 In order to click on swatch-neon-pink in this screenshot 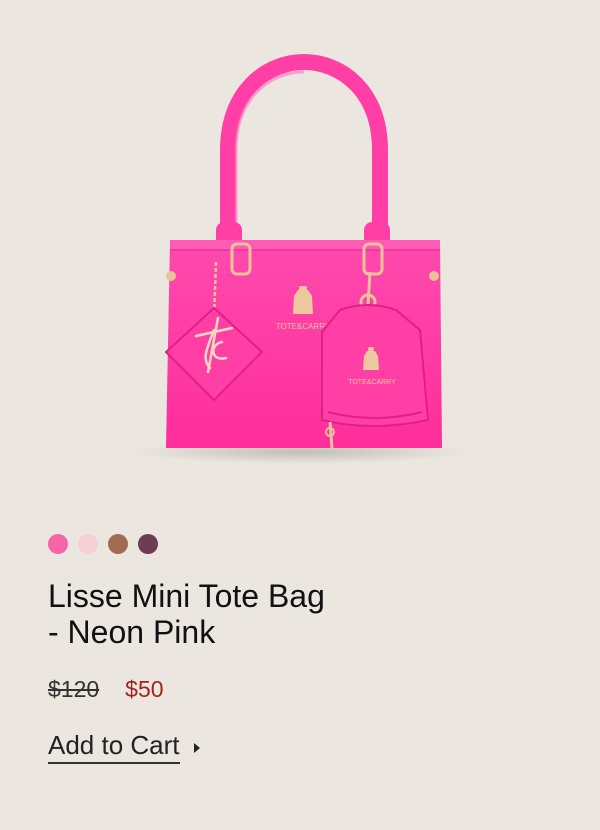, I will do `click(58, 544)`.